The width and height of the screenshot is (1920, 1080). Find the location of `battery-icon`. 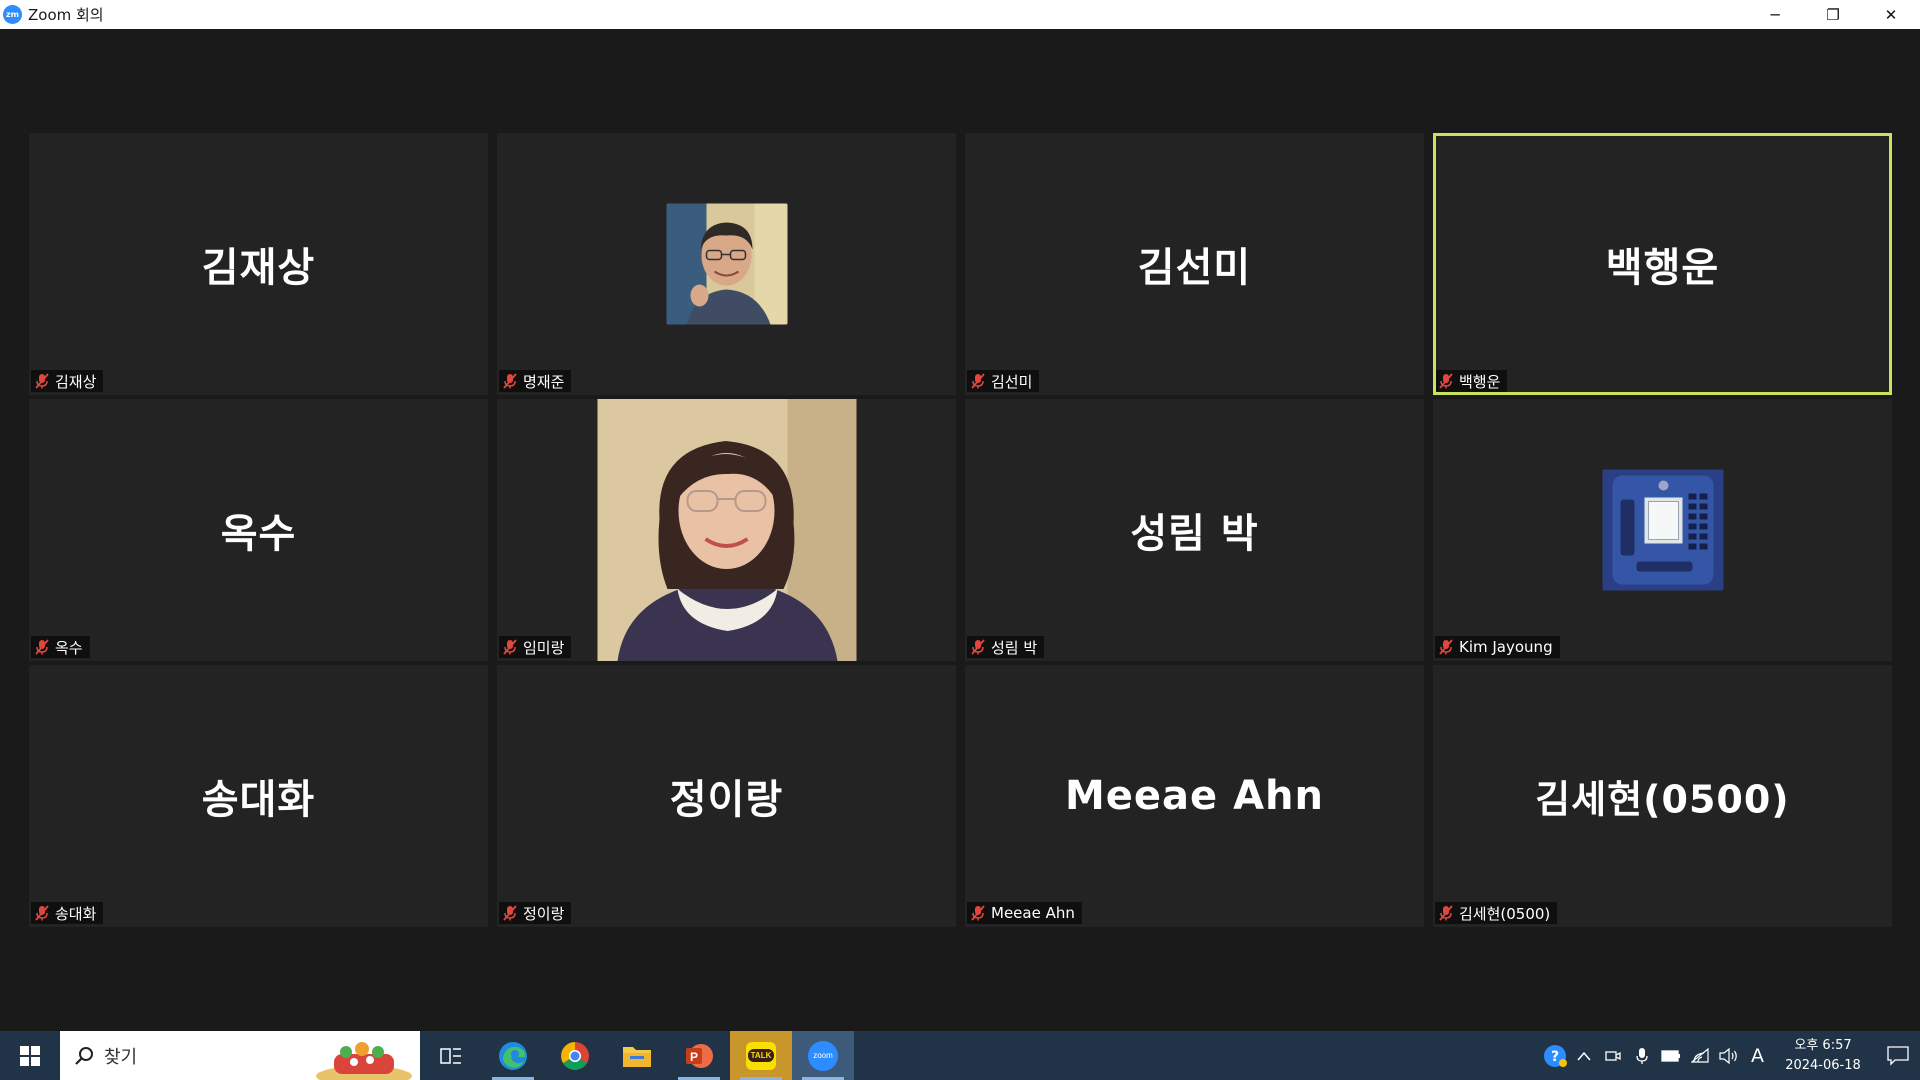

battery-icon is located at coordinates (1670, 1055).